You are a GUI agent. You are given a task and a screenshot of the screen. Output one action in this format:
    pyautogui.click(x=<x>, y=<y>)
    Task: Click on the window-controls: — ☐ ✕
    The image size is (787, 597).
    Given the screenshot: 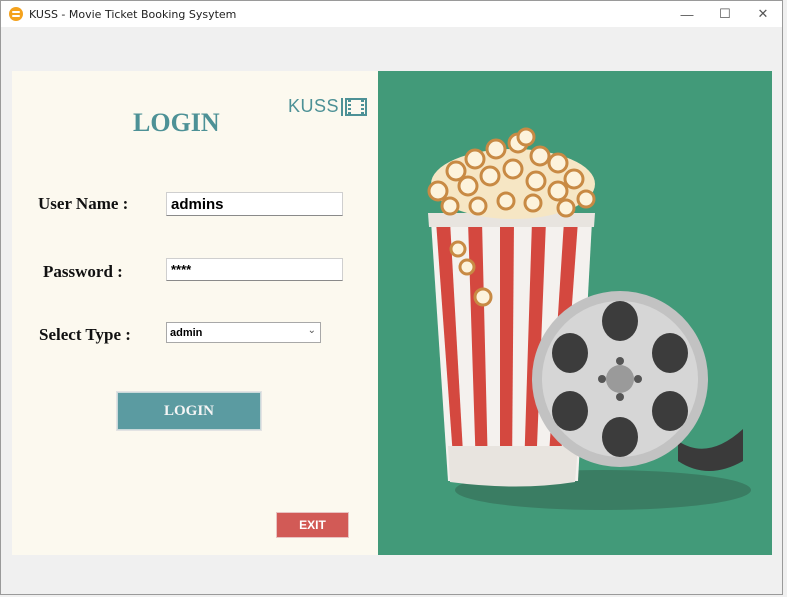 What is the action you would take?
    pyautogui.click(x=725, y=14)
    